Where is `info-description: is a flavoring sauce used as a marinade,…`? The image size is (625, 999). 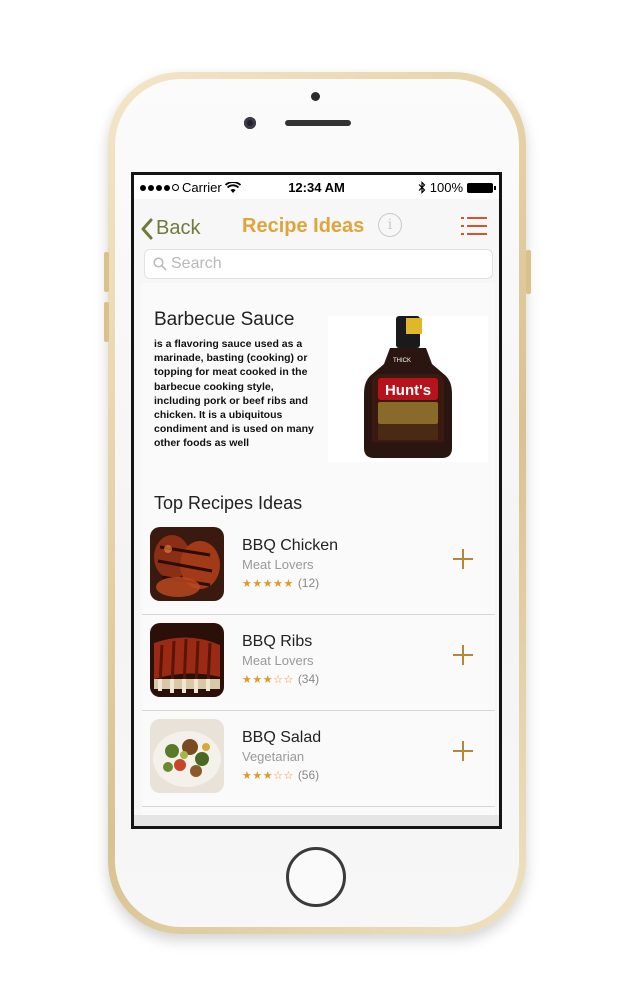 info-description: is a flavoring sauce used as a marinade,… is located at coordinates (234, 394).